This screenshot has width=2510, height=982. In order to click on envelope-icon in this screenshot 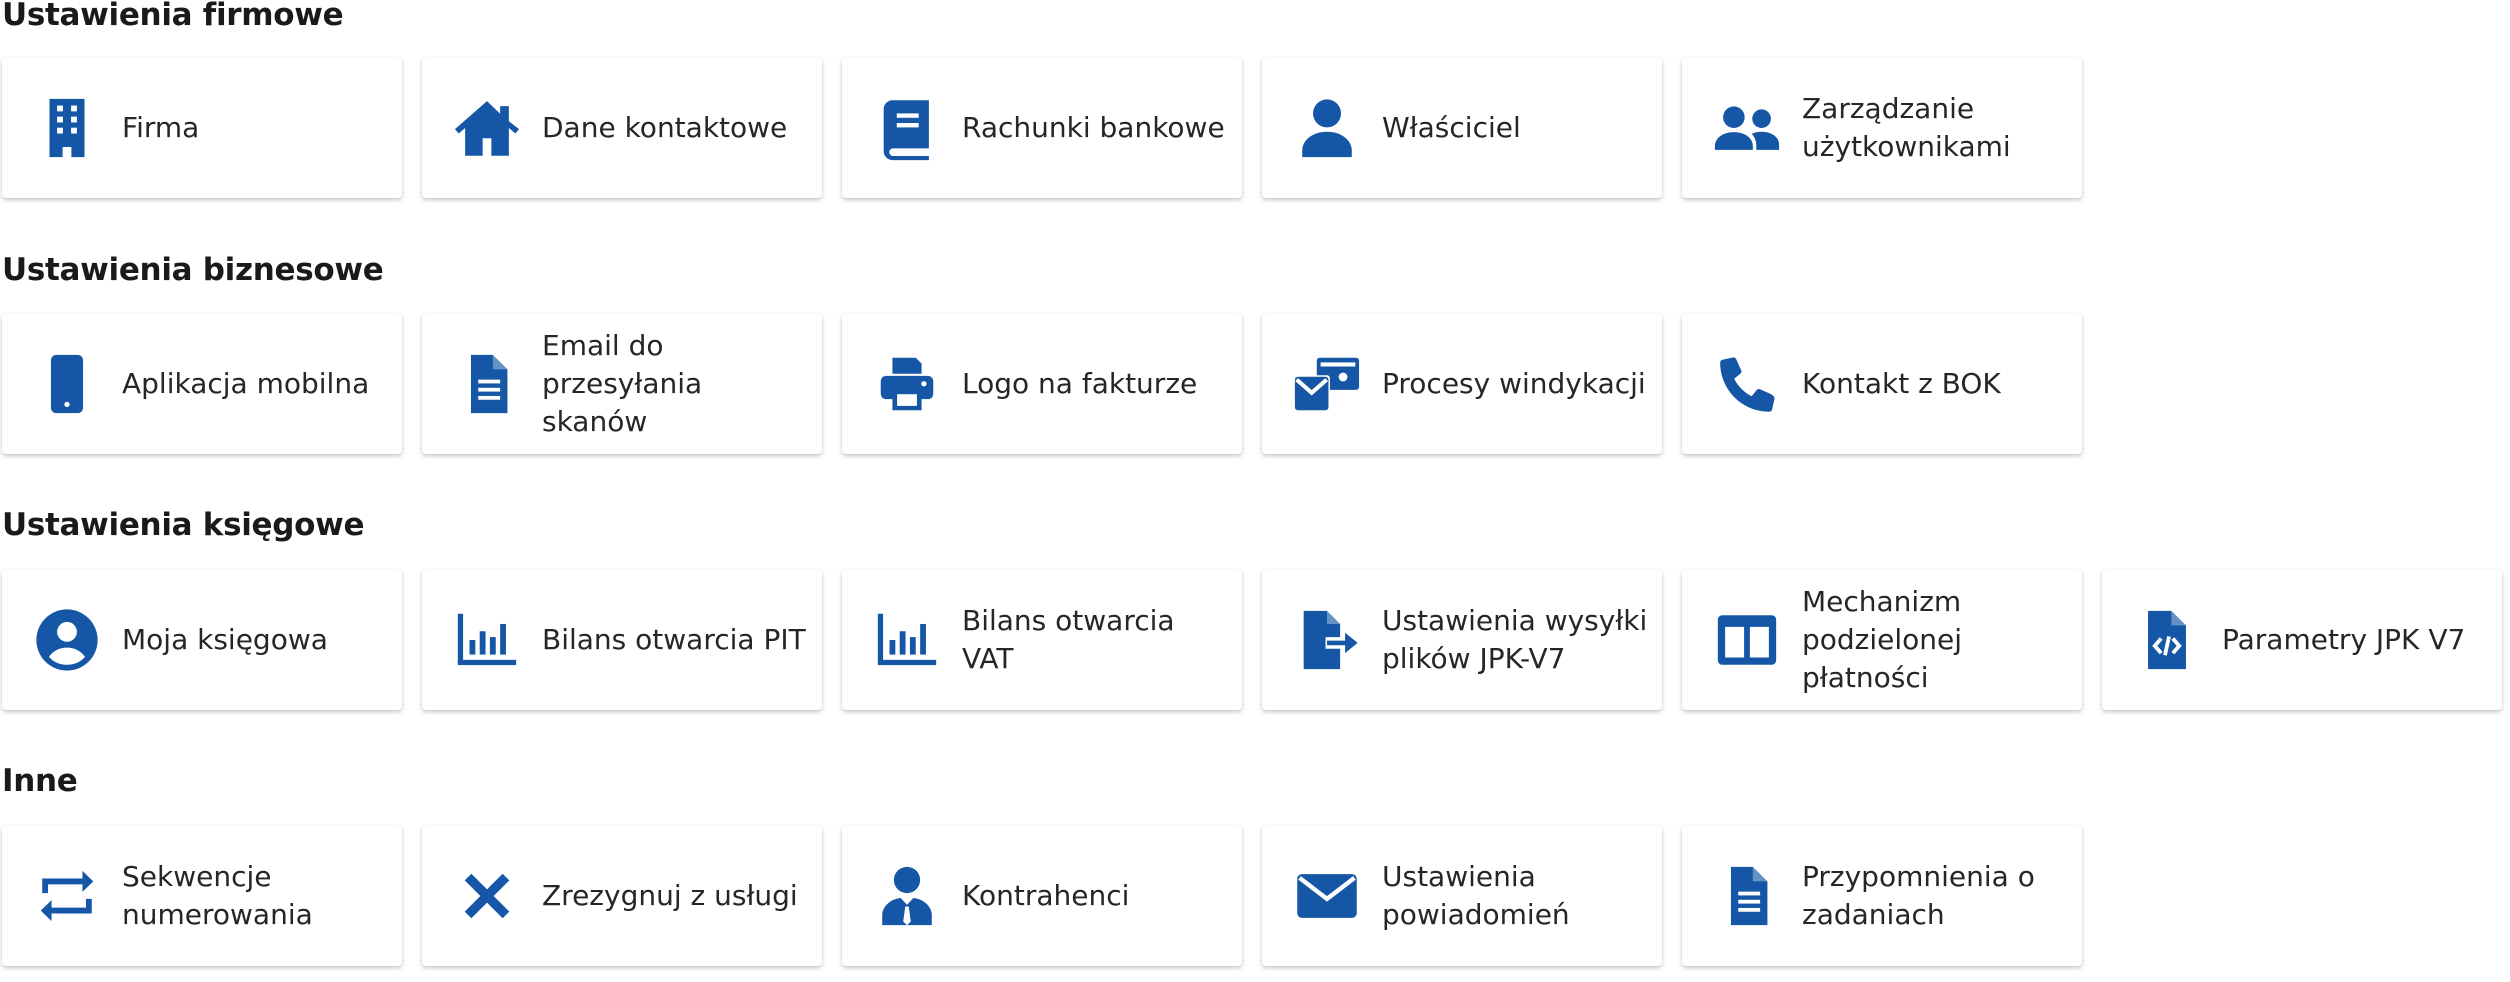, I will do `click(1327, 896)`.